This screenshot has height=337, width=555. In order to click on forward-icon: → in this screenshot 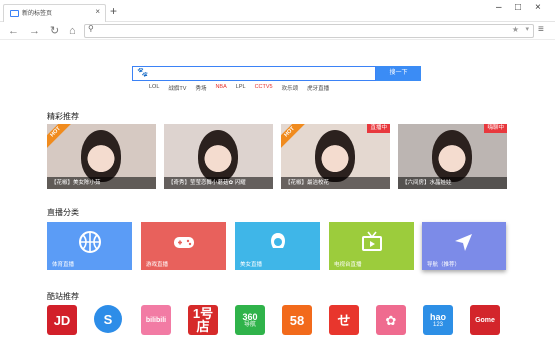, I will do `click(34, 31)`.